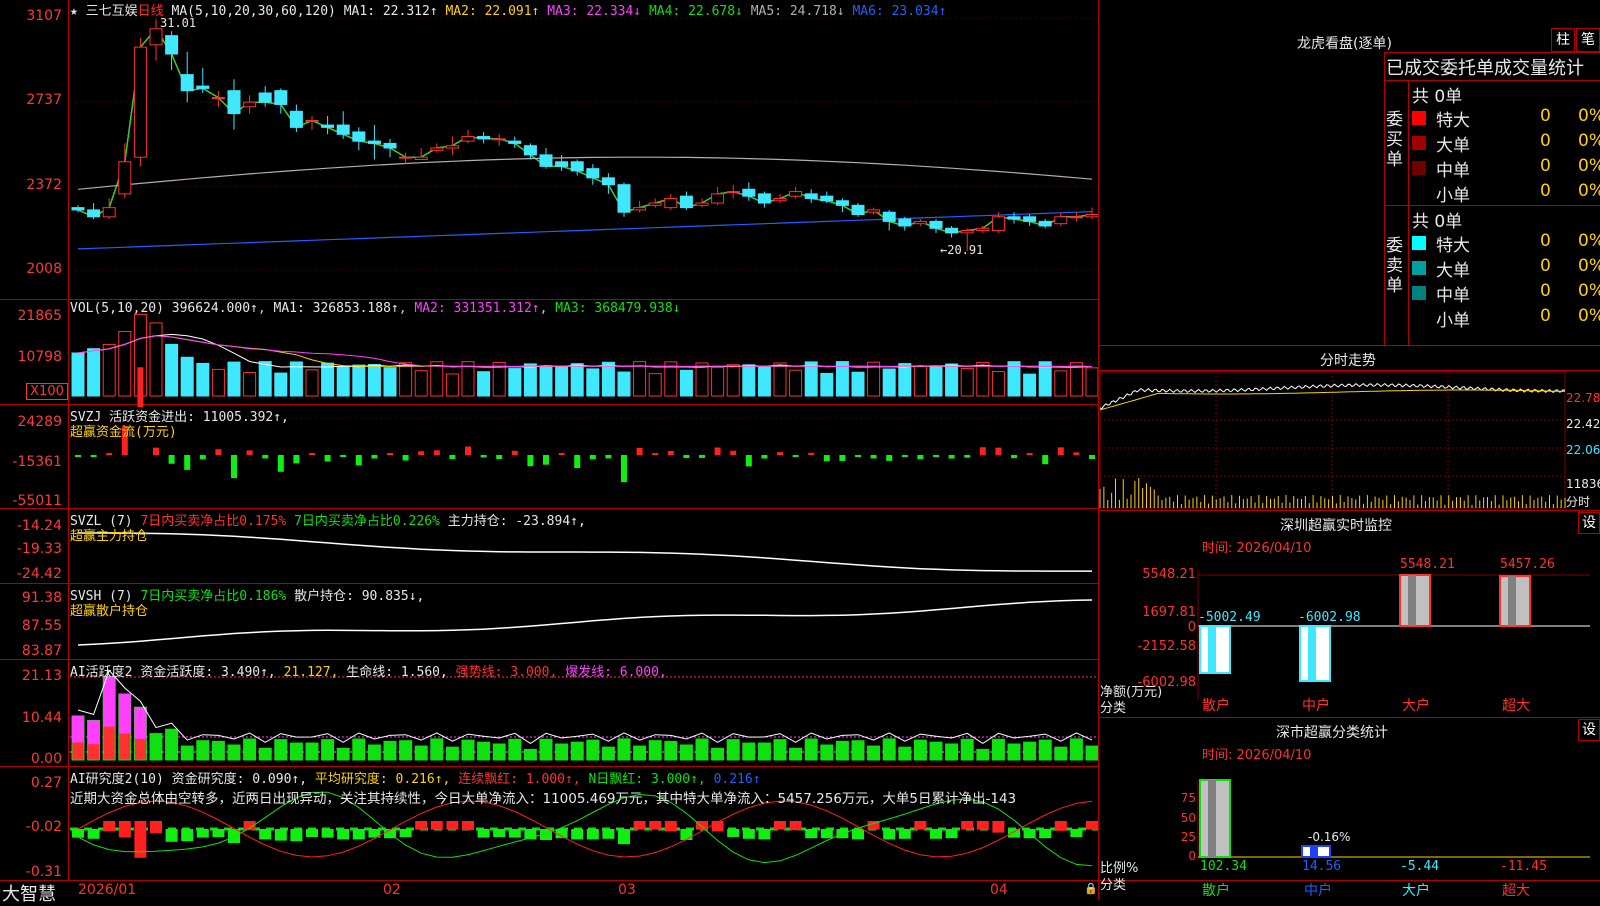  Describe the element at coordinates (1578, 501) in the screenshot. I see `intraday-axis-label: 分时` at that location.